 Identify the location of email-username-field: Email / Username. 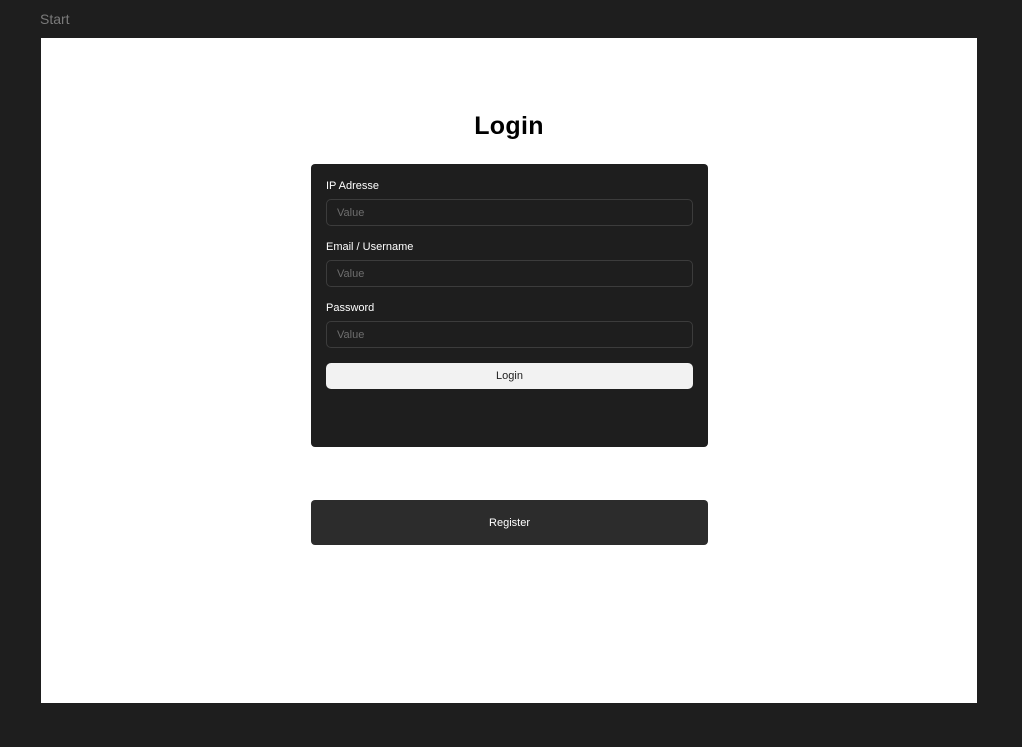
(509, 263).